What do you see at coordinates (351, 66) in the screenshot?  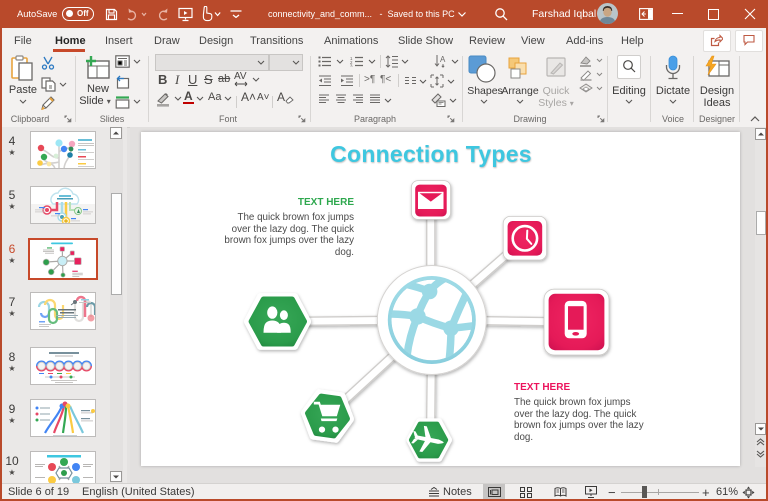 I see `svg-text: 3` at bounding box center [351, 66].